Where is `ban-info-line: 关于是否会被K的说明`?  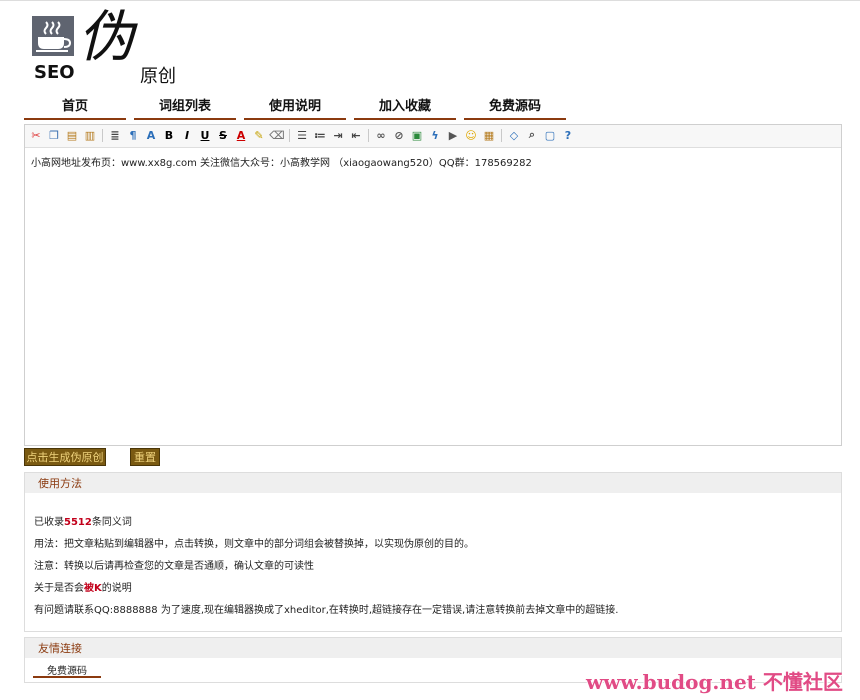 ban-info-line: 关于是否会被K的说明 is located at coordinates (83, 586).